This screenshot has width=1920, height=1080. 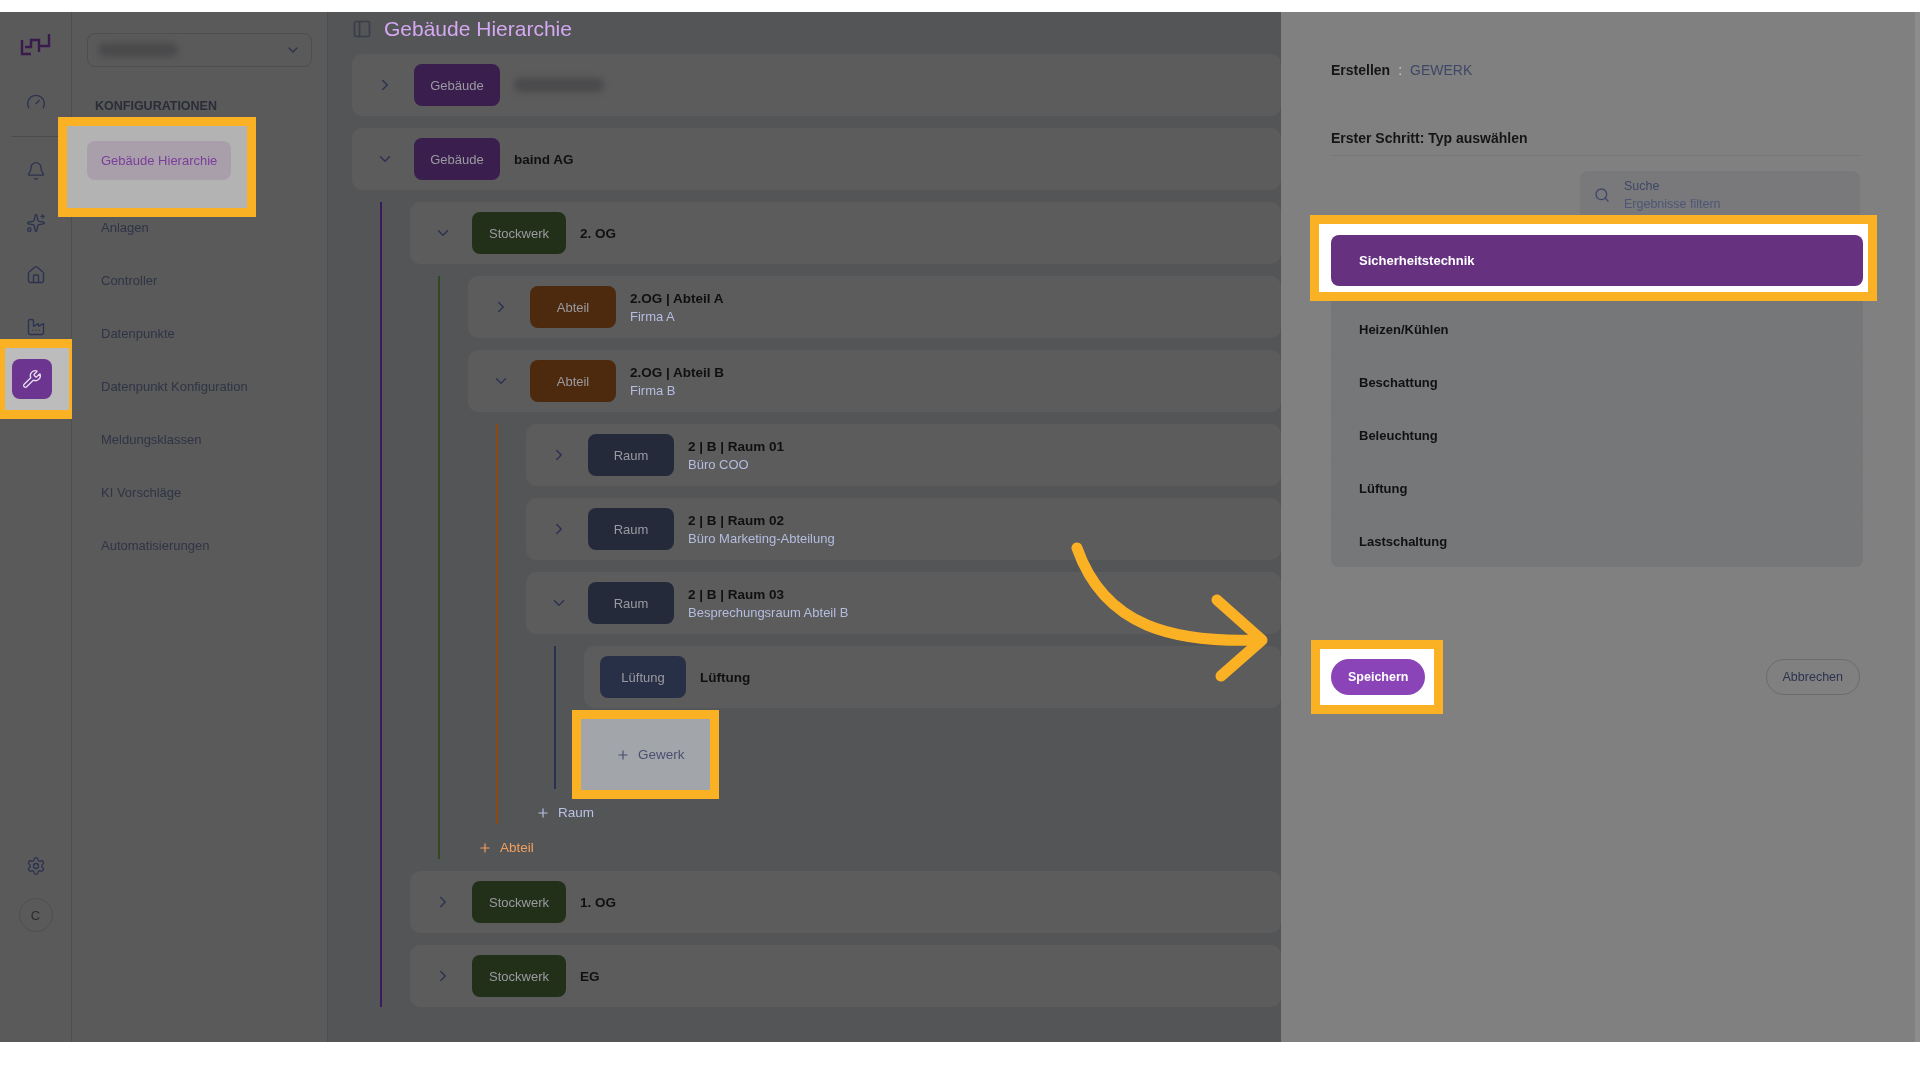 I want to click on node-title: 2.OG | Abteil B, so click(x=677, y=372).